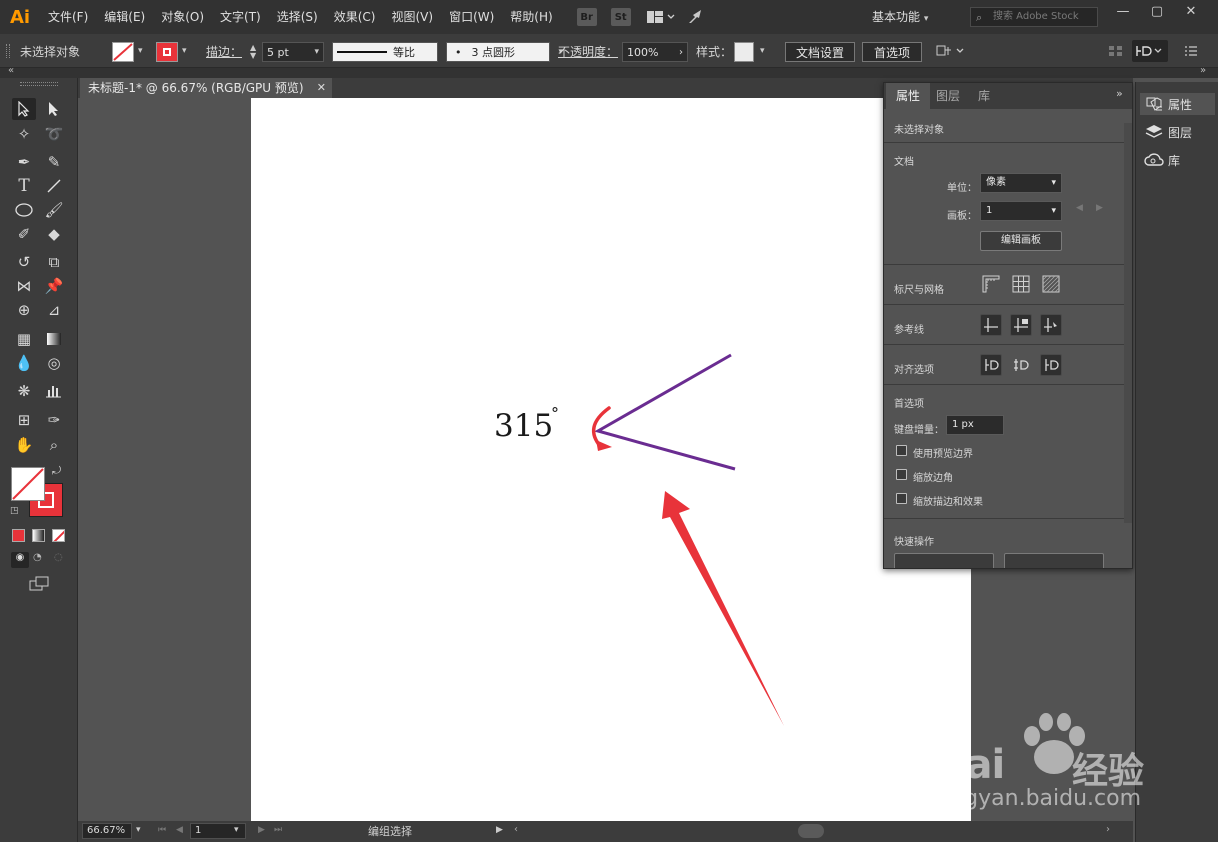 The image size is (1218, 842). I want to click on last-artboard-icon: ⏭, so click(278, 830).